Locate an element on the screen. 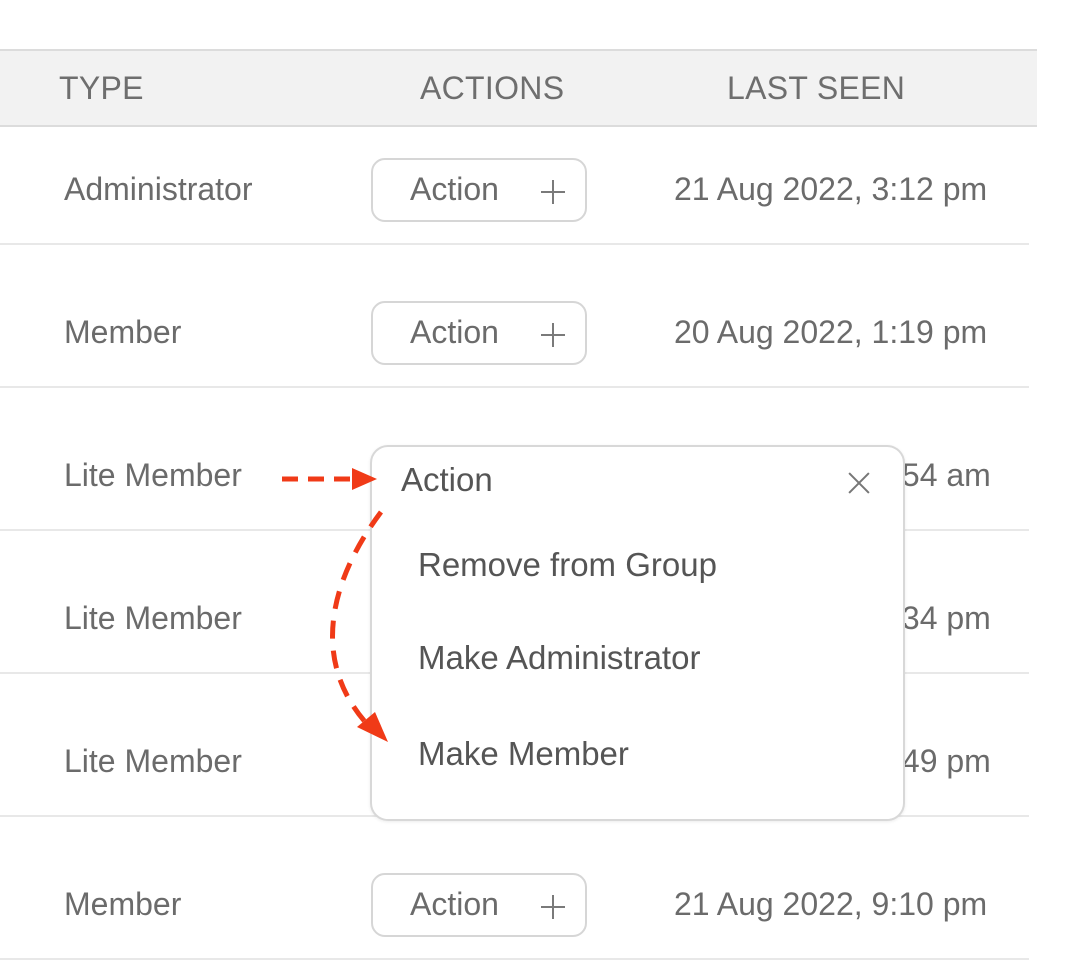  cell-last-seen: 21 Aug 2022, 3:12 pm is located at coordinates (831, 189).